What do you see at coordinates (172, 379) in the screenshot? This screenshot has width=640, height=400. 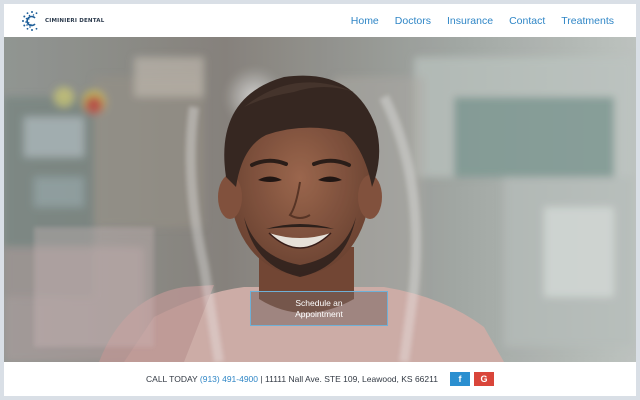 I see `call-today-label: CALL TODAY` at bounding box center [172, 379].